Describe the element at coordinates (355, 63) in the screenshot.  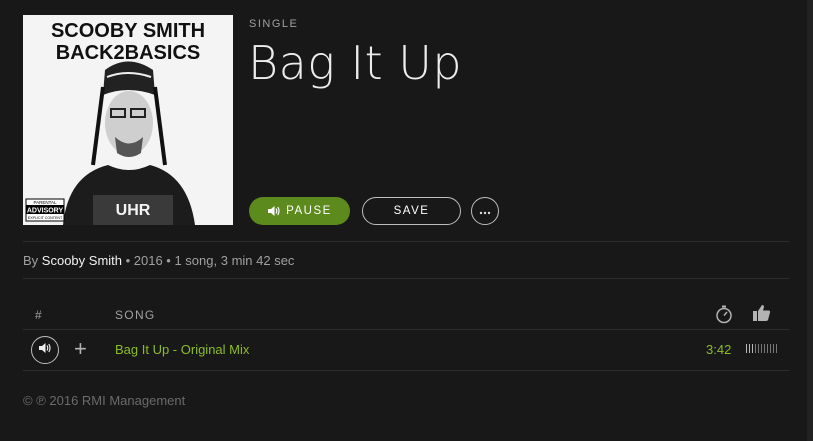
I see `album-title: Bag It Up` at that location.